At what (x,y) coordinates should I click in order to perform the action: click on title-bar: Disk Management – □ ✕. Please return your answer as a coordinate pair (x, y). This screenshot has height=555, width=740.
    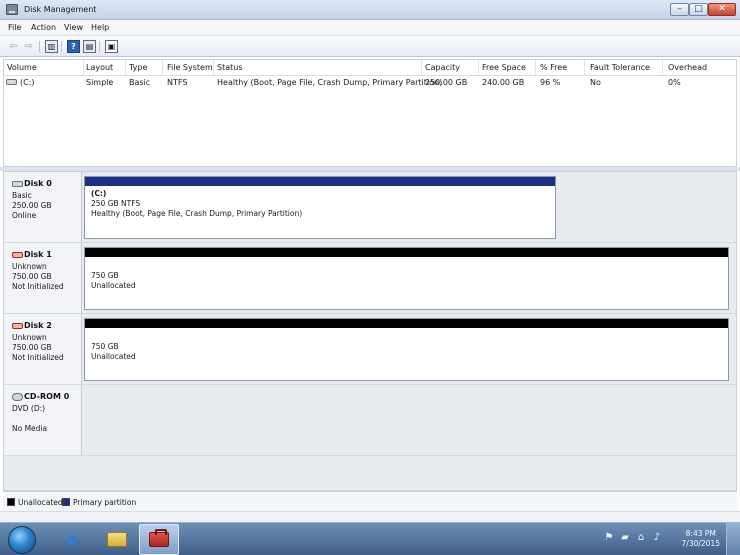
    Looking at the image, I should click on (370, 10).